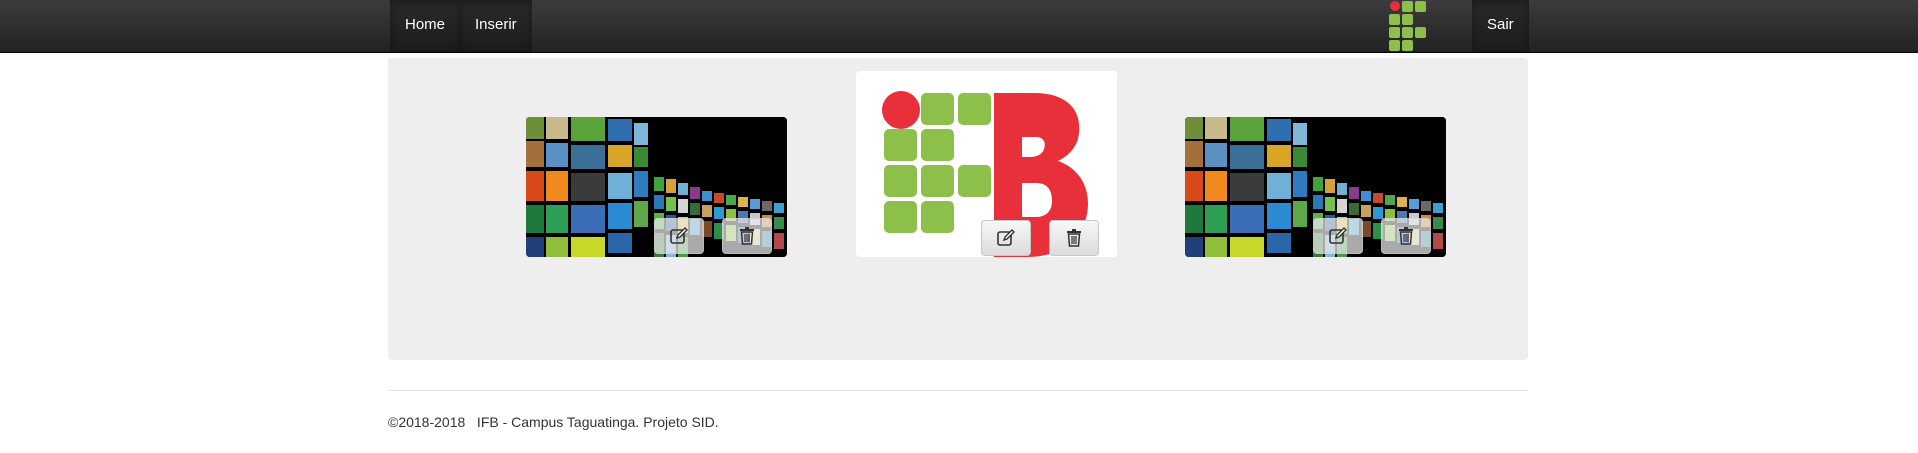 The width and height of the screenshot is (1918, 453). What do you see at coordinates (958, 390) in the screenshot?
I see `footer-divider` at bounding box center [958, 390].